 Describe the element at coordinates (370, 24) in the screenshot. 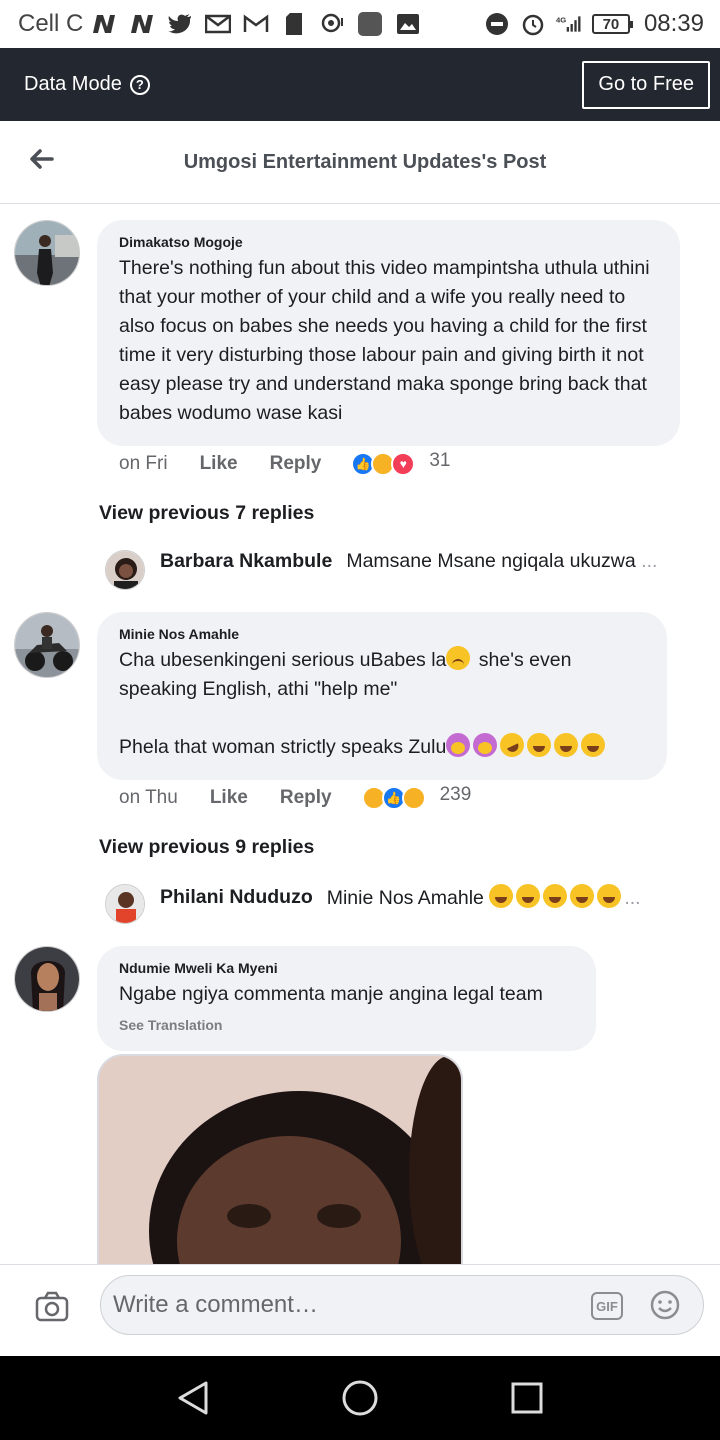

I see `app-icon` at that location.